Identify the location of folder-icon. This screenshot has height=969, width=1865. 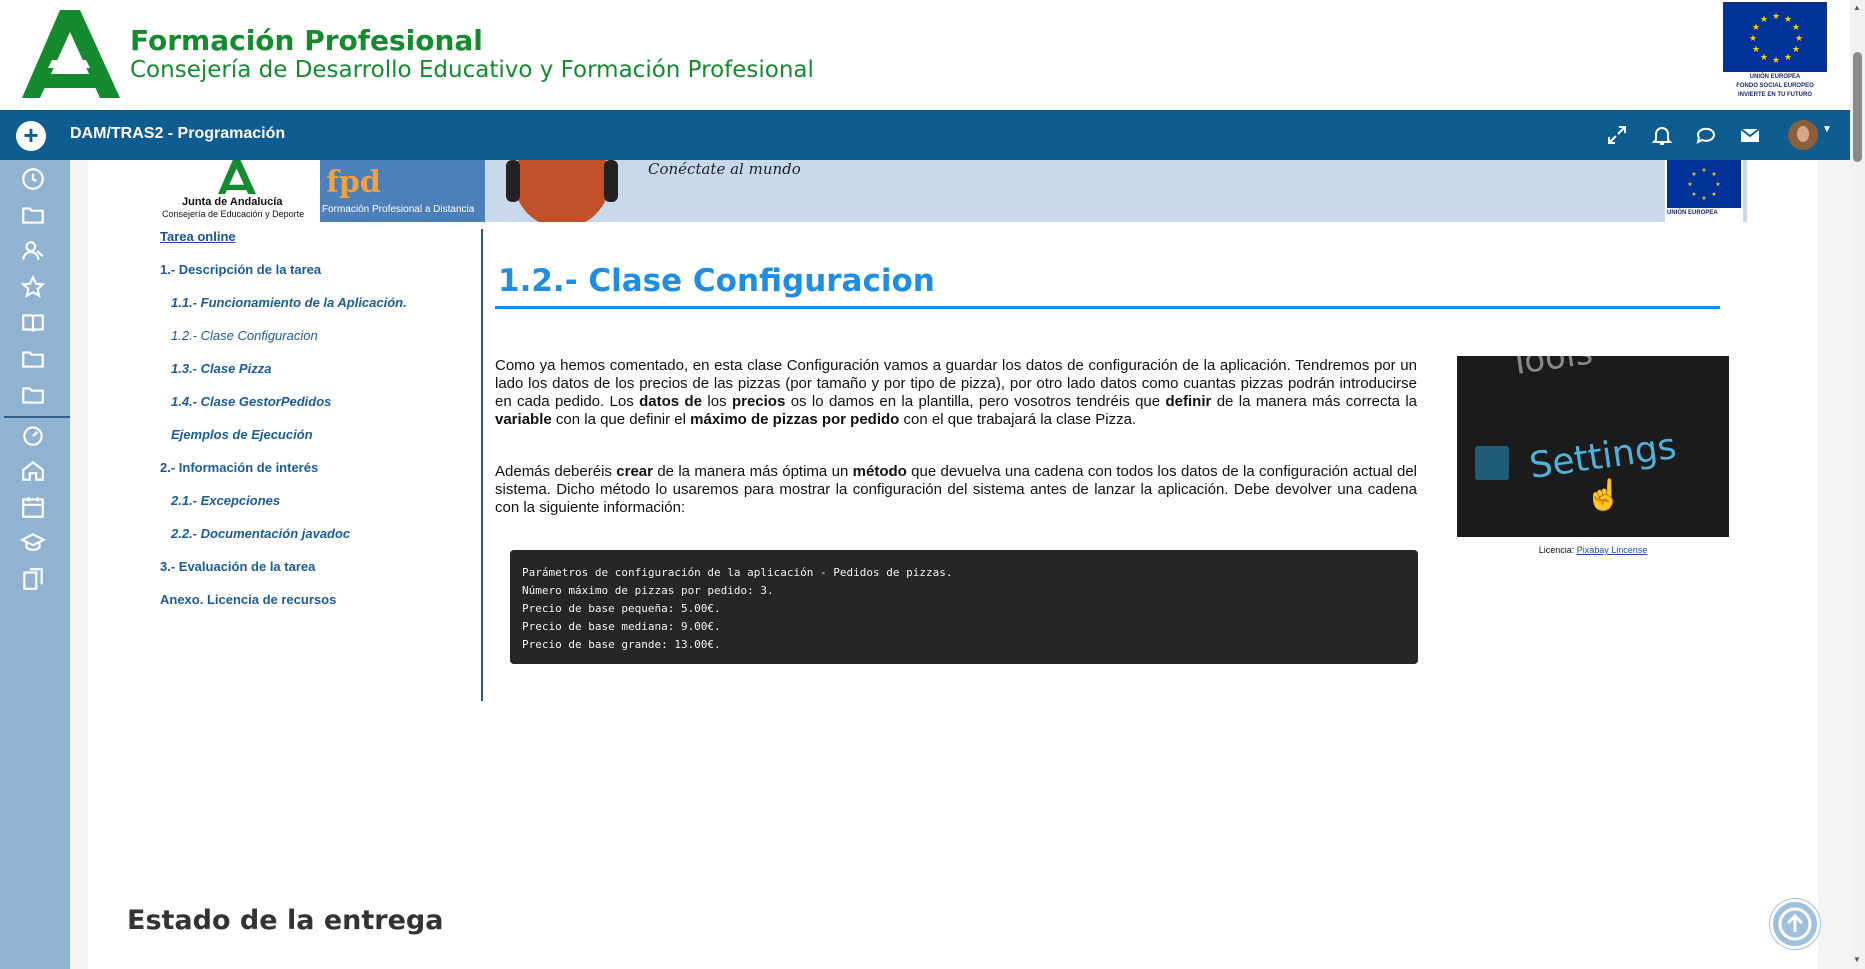
(33, 215).